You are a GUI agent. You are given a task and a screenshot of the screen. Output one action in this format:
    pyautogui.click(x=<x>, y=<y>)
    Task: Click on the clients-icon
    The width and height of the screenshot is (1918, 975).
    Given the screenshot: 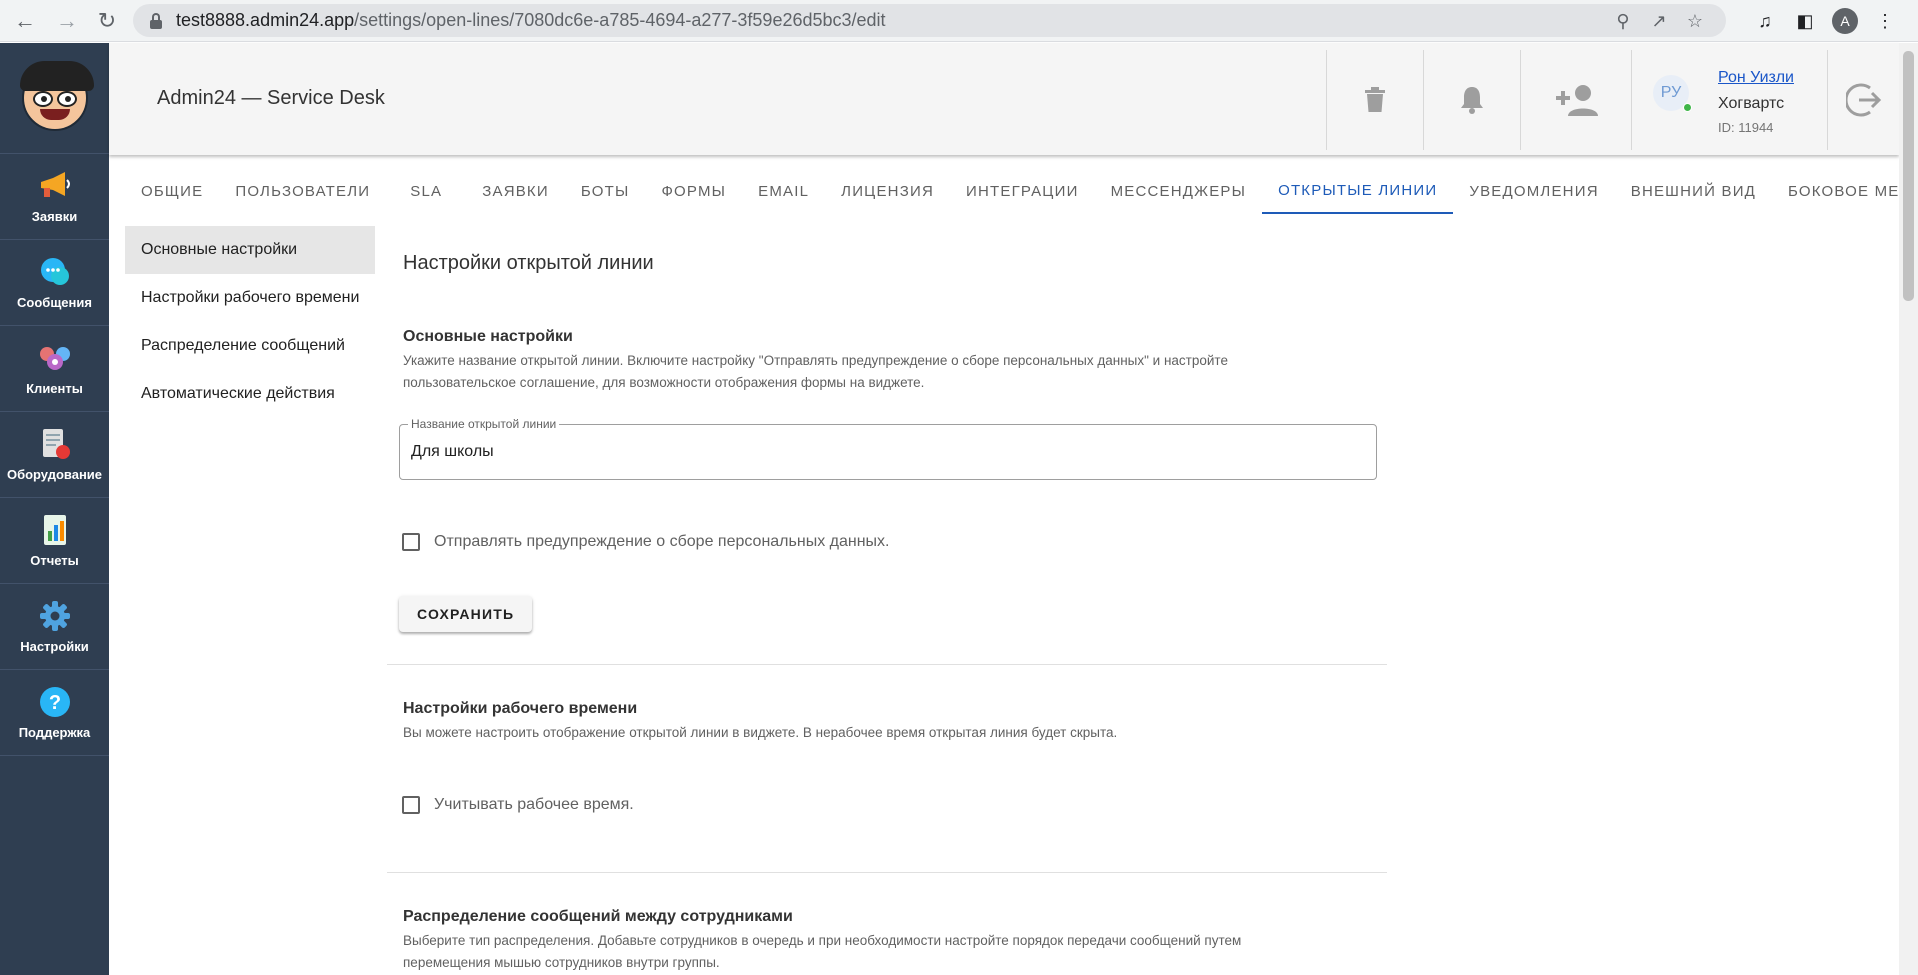 What is the action you would take?
    pyautogui.click(x=55, y=358)
    